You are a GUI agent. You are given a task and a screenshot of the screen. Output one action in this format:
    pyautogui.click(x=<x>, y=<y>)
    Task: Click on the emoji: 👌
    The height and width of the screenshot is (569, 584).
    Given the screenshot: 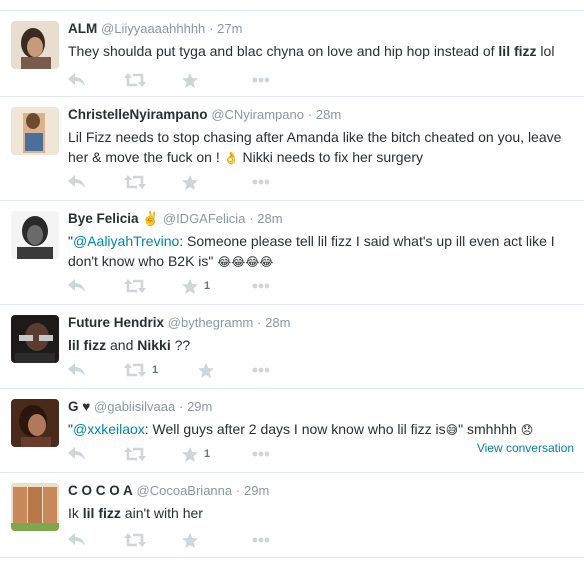 What is the action you would take?
    pyautogui.click(x=231, y=158)
    